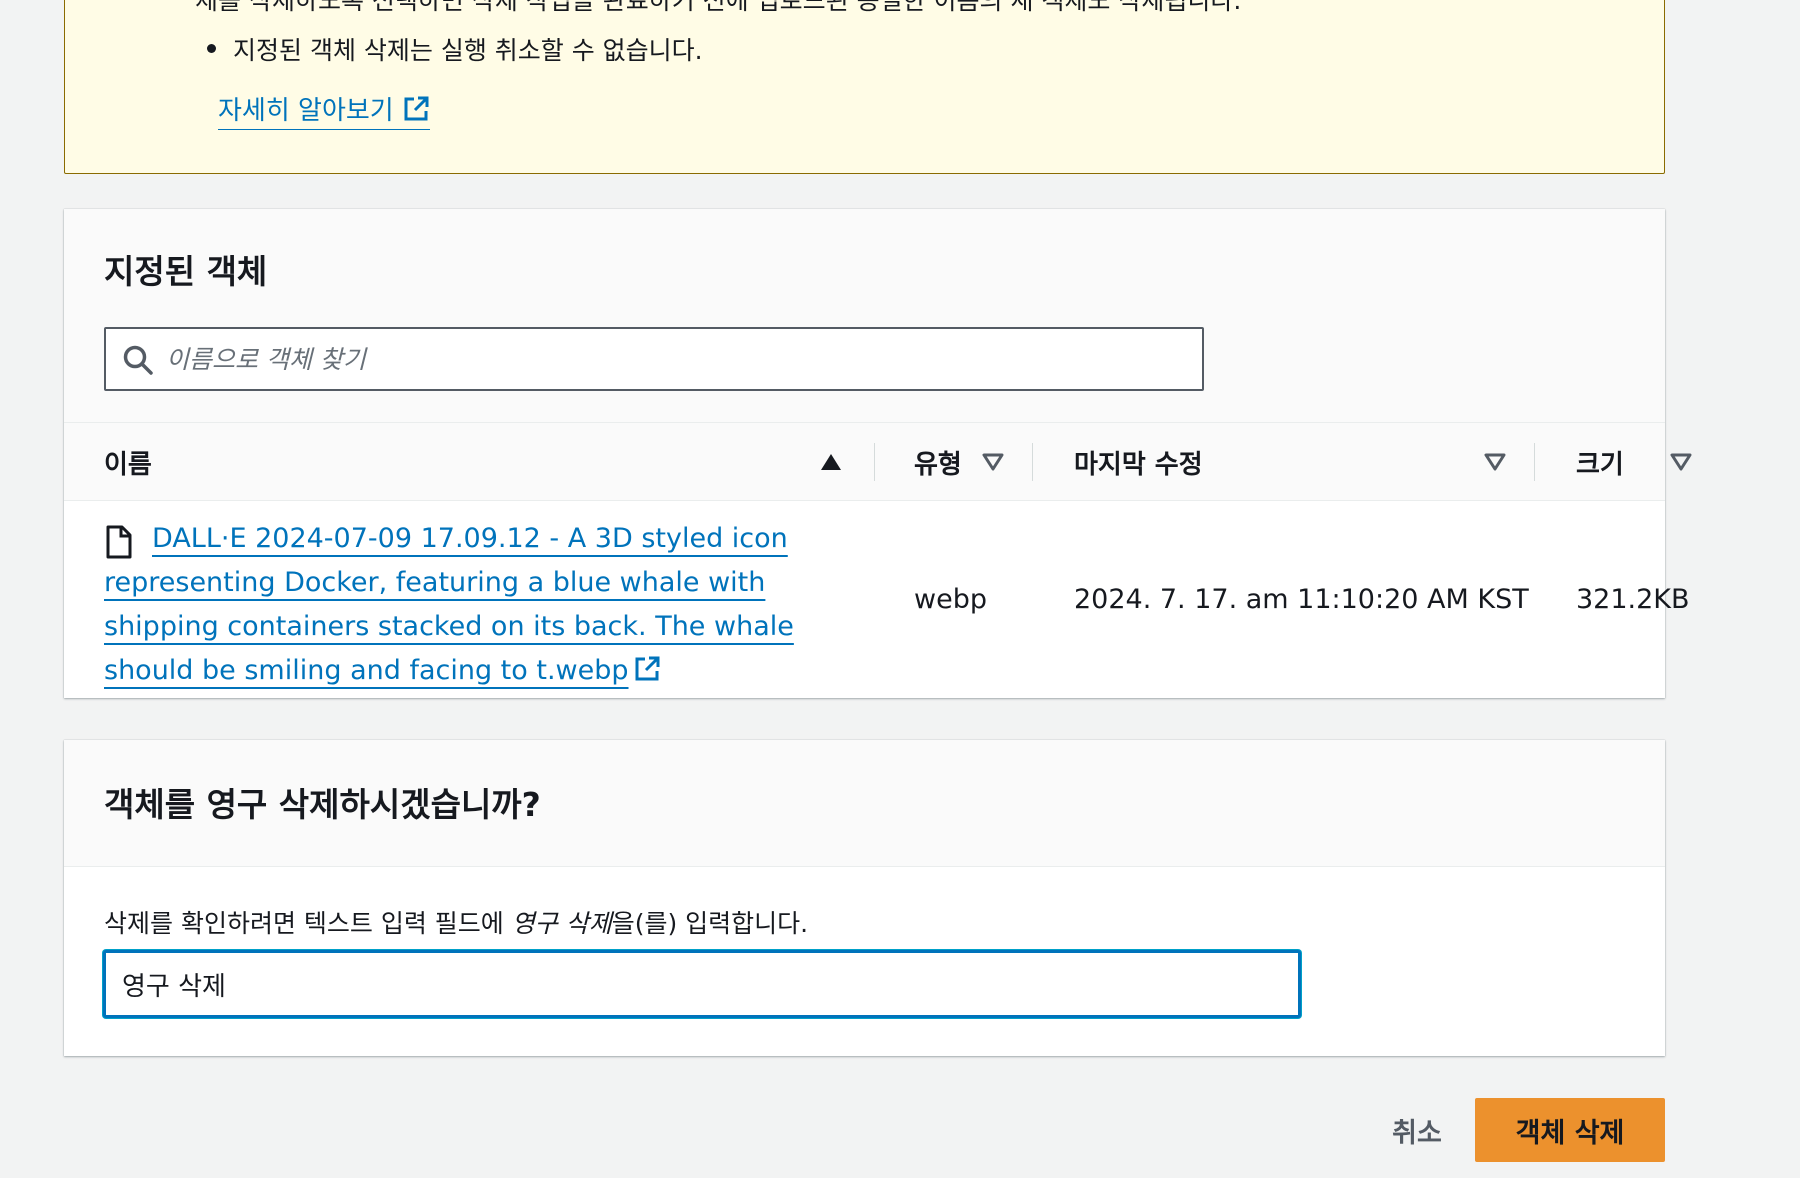  I want to click on alert-bullet-text: 지정된 객체 삭제는 실행 취소할 수 없습니다., so click(468, 50).